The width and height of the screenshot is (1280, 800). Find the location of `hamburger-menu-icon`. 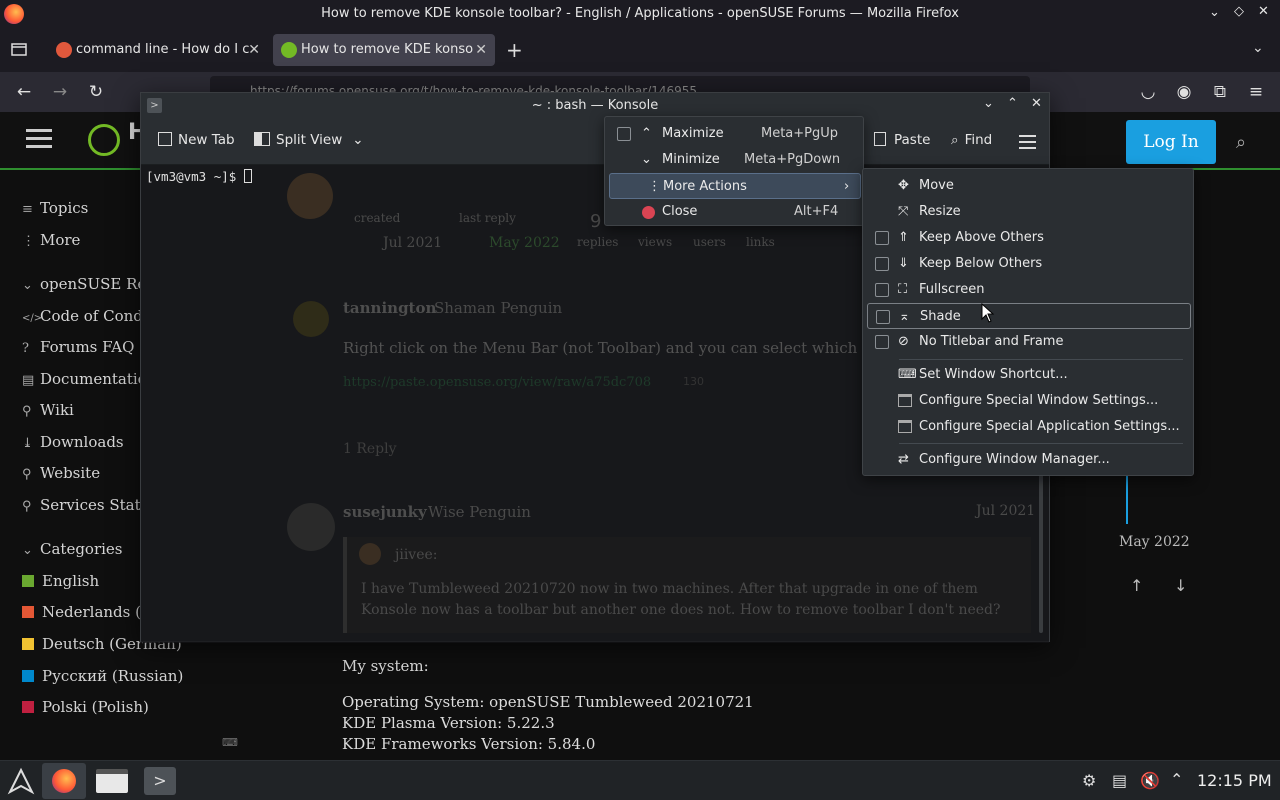

hamburger-menu-icon is located at coordinates (1027, 142).